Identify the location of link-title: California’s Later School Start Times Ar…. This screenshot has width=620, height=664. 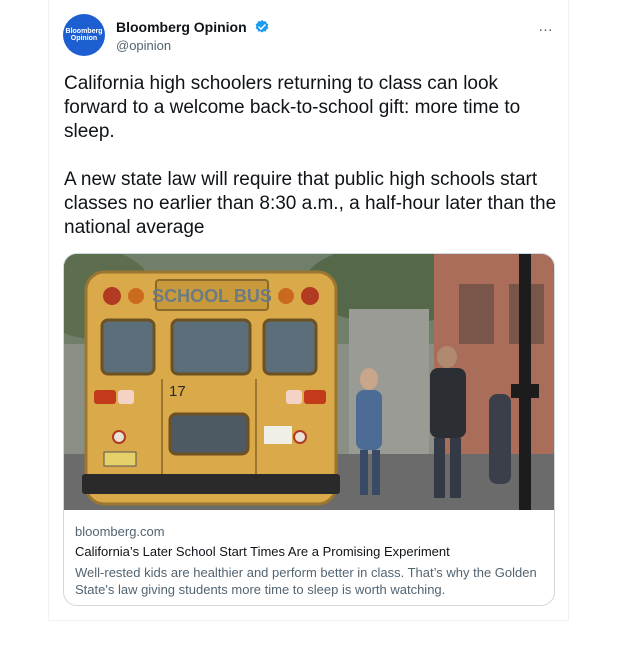
(310, 551).